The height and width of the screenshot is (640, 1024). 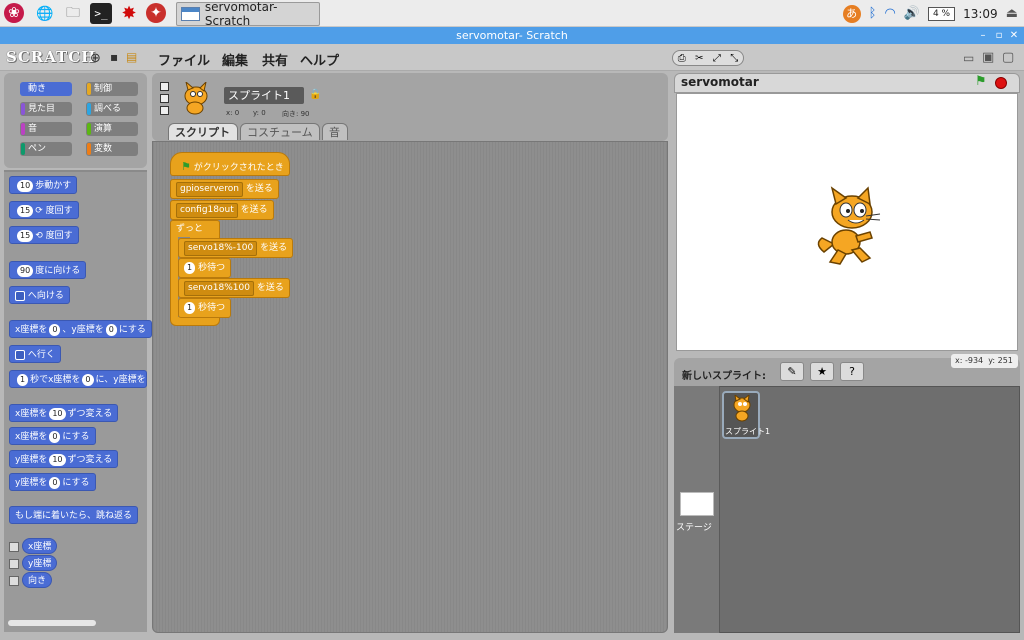 I want to click on paint-new-sprite-button: ✎, so click(x=792, y=371).